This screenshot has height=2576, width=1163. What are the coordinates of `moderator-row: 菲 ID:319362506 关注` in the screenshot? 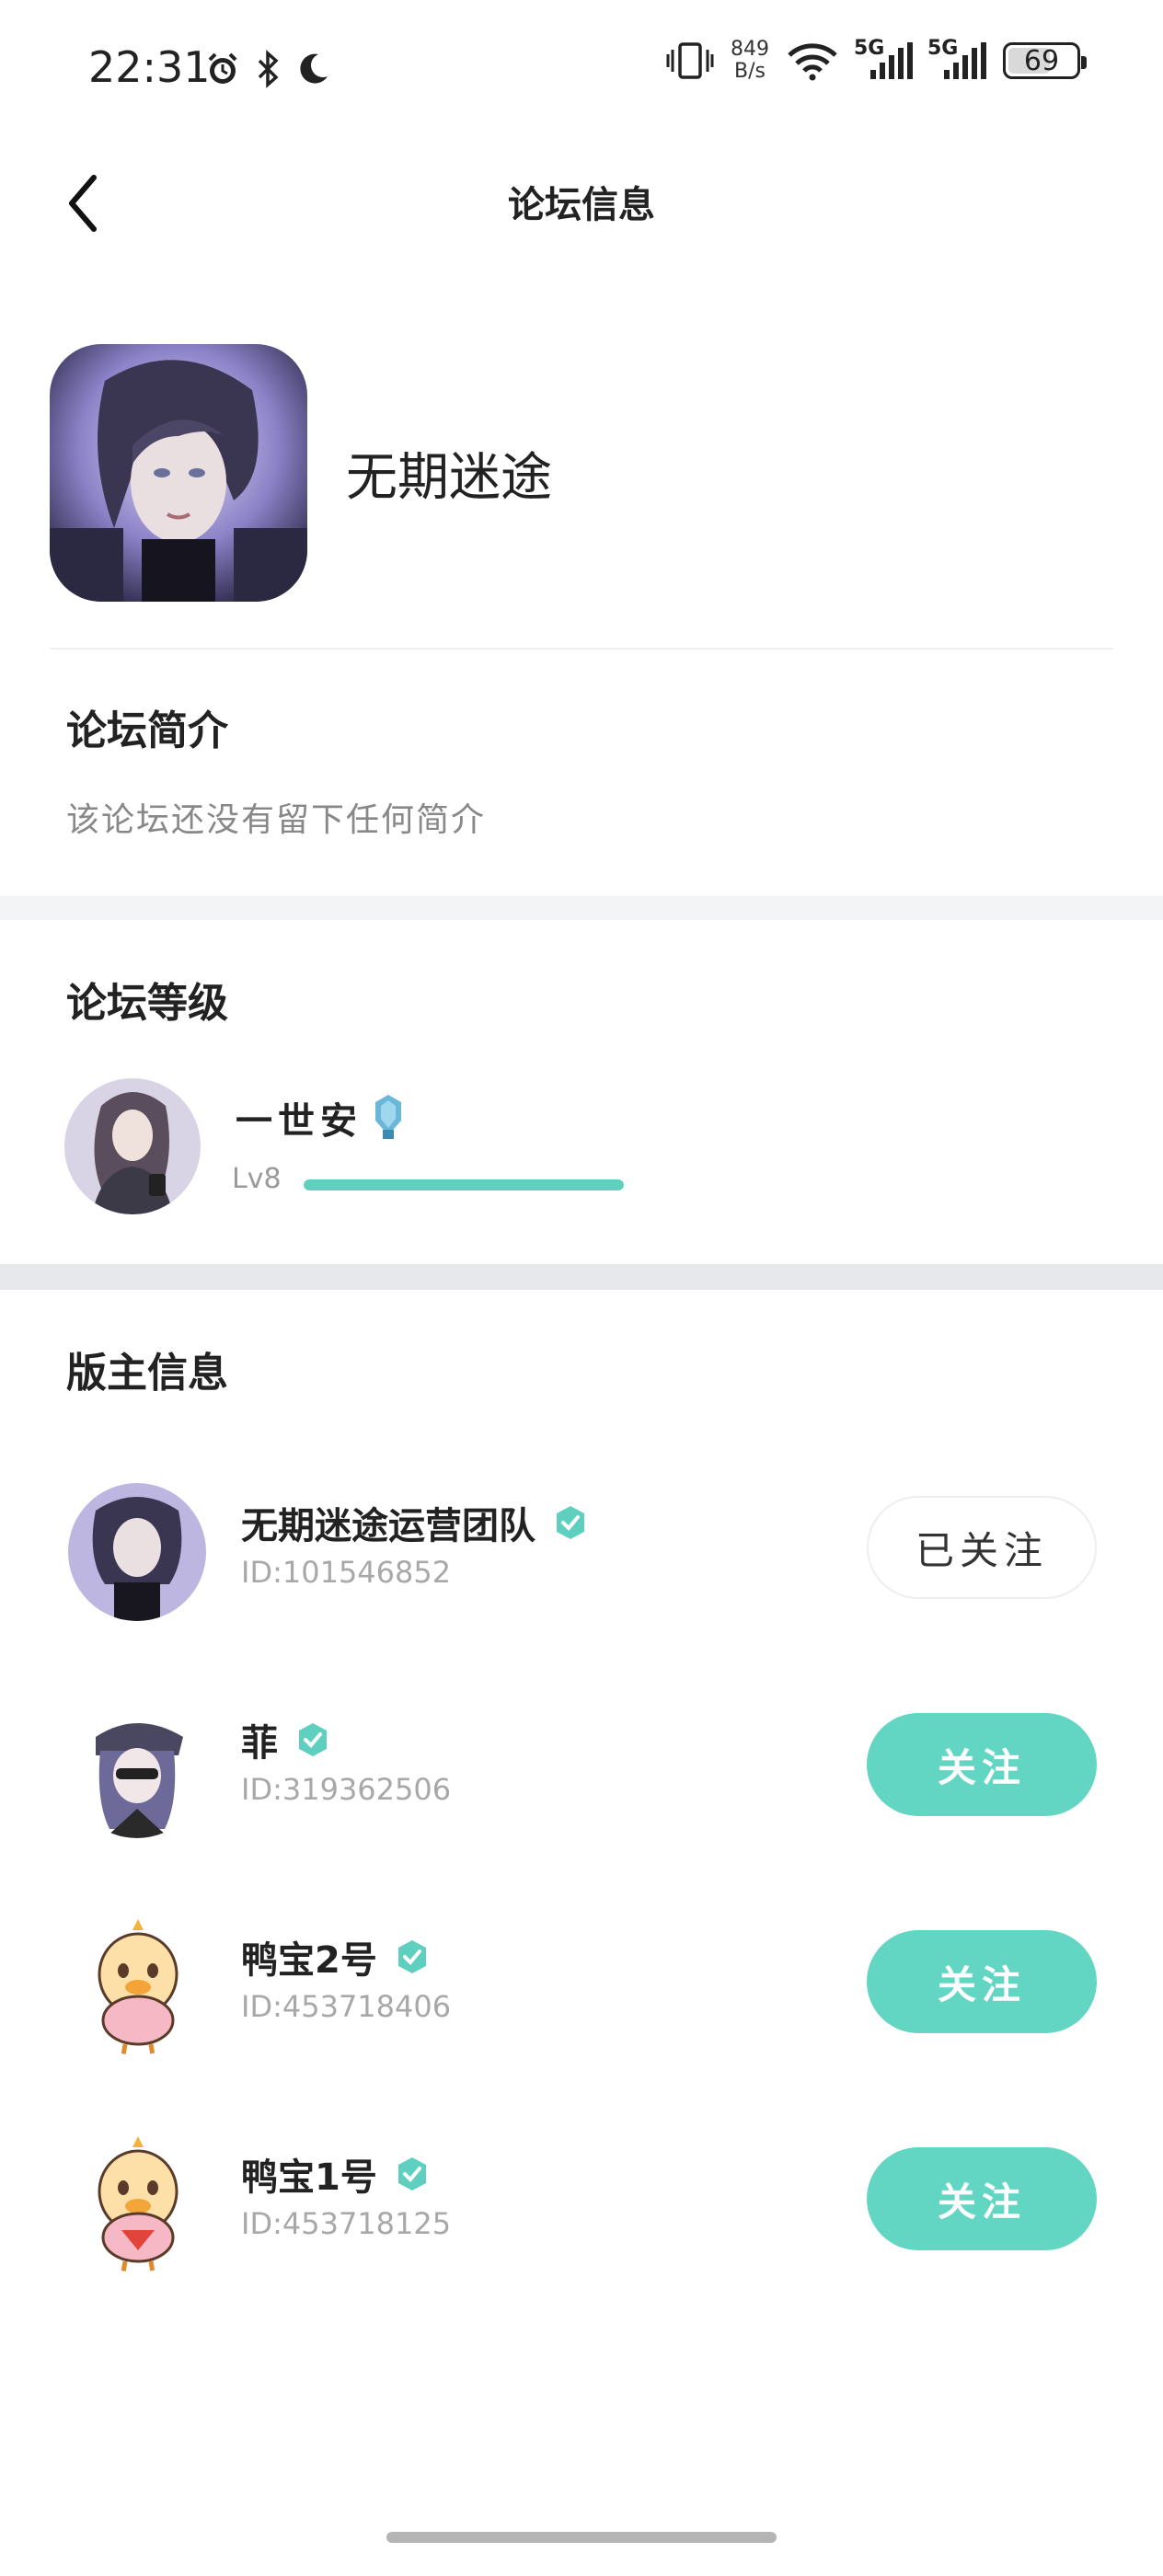 It's located at (581, 1755).